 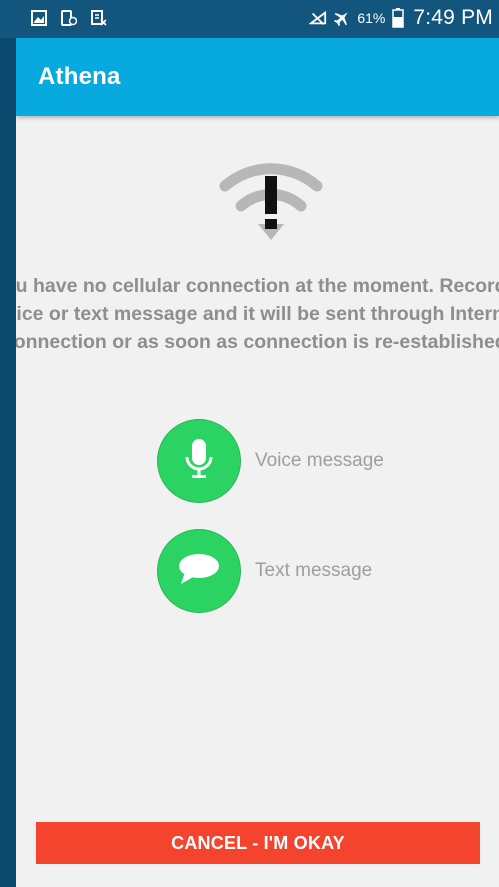 I want to click on phone-clock-icon, so click(x=69, y=18).